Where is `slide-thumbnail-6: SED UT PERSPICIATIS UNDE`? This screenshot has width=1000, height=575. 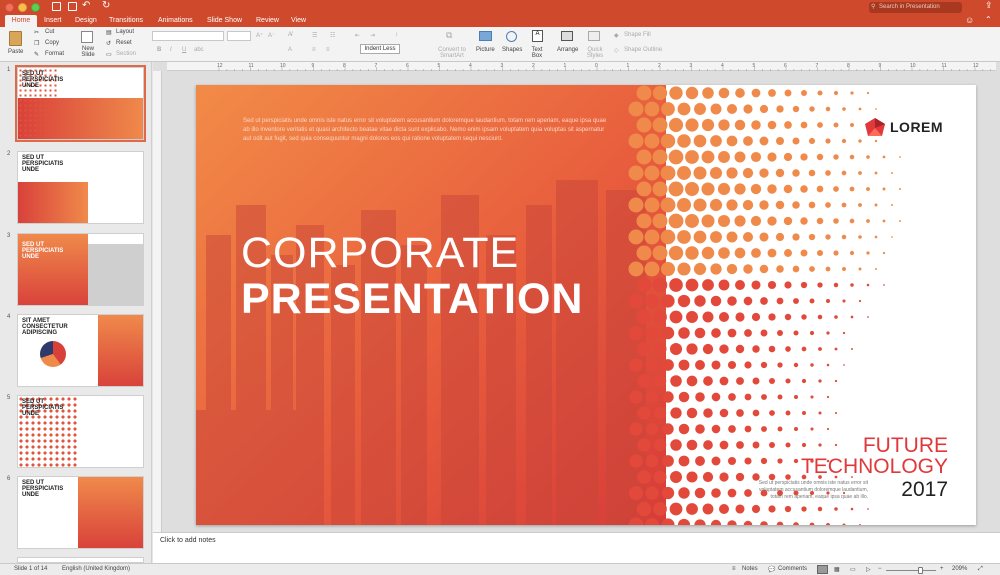
slide-thumbnail-6: SED UT PERSPICIATIS UNDE is located at coordinates (80, 512).